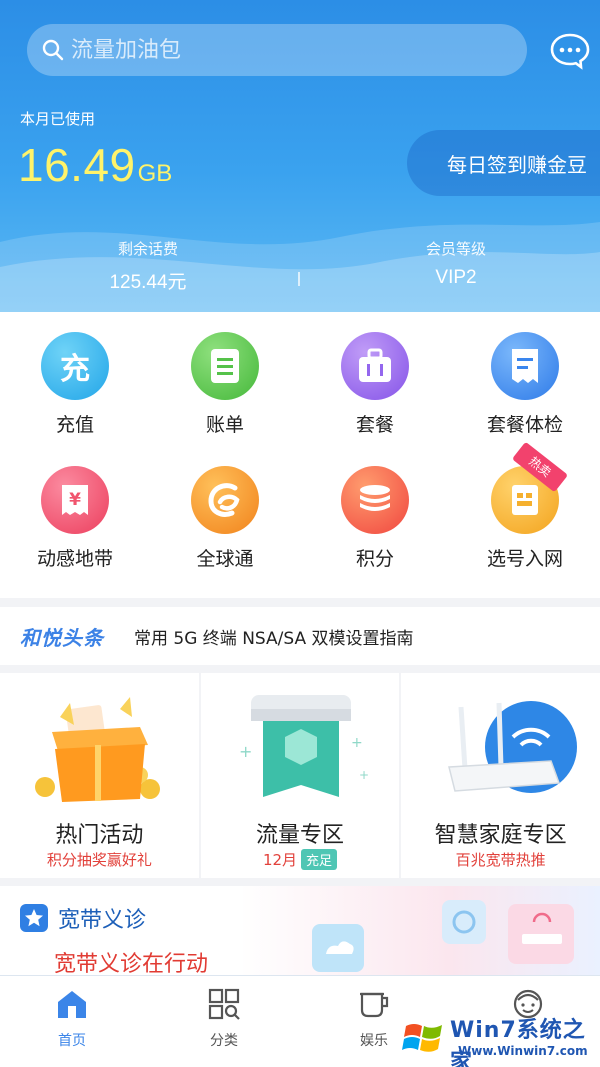 The image size is (600, 1067). What do you see at coordinates (147, 249) in the screenshot?
I see `balance-label: 剩余话费` at bounding box center [147, 249].